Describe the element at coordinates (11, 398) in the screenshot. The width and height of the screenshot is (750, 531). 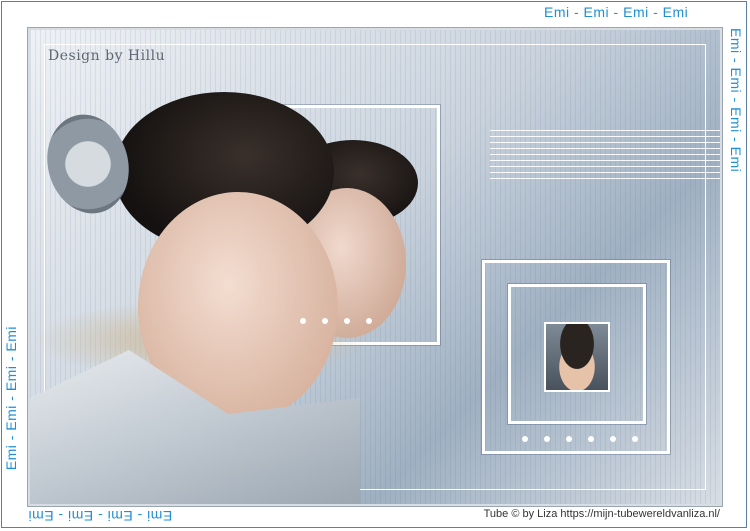
I see `watermark-left: Emi - Emi - Emi - Emi` at that location.